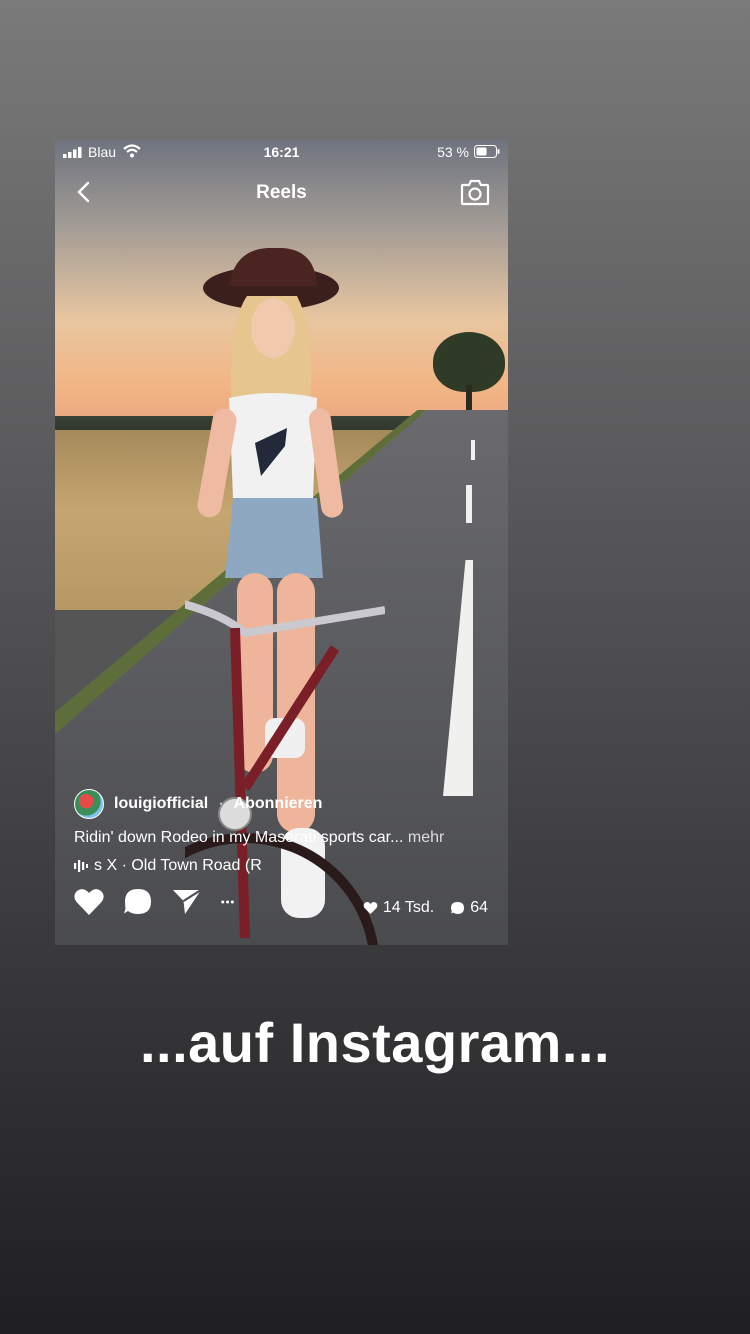 Image resolution: width=750 pixels, height=1334 pixels. Describe the element at coordinates (278, 804) in the screenshot. I see `subscribe-button: Abonnieren` at that location.